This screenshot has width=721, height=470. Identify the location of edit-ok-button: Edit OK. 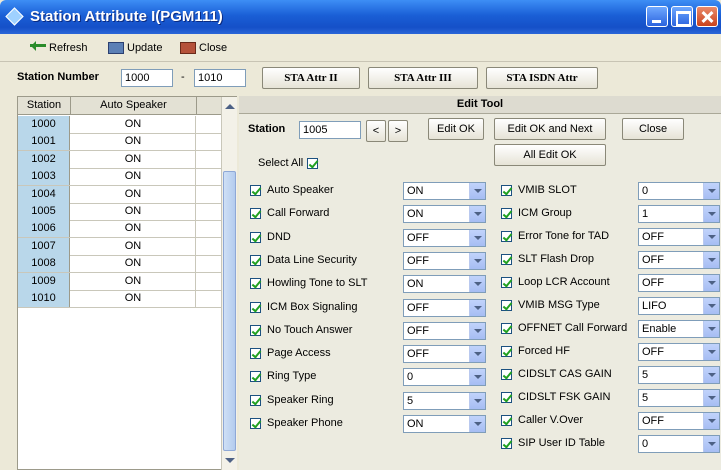
(456, 129).